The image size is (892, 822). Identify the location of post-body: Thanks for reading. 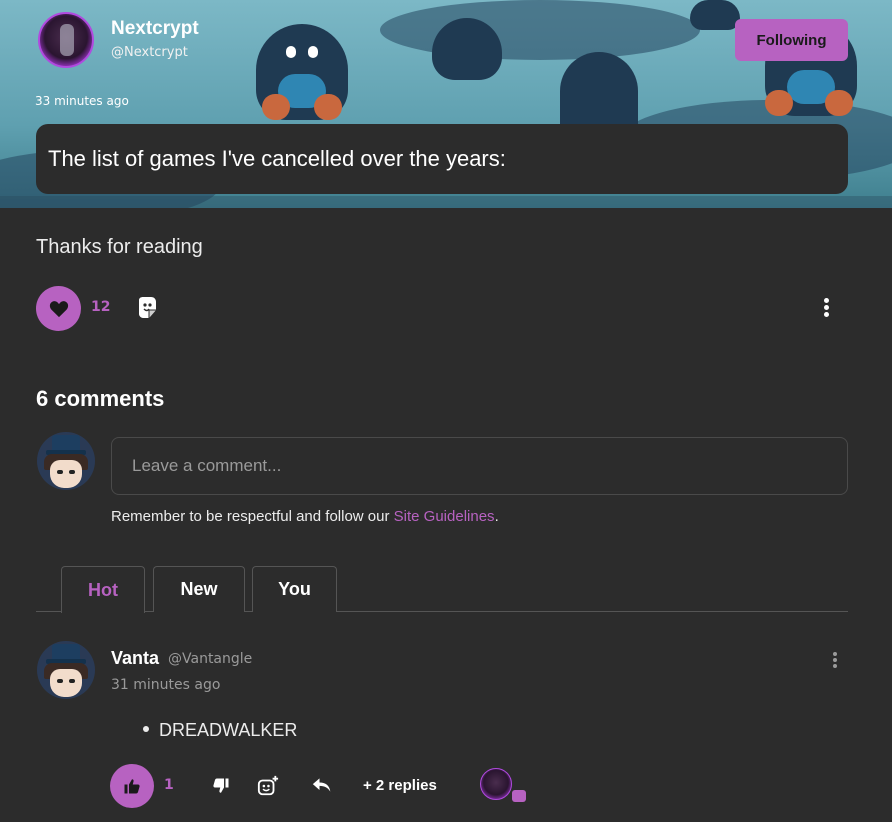
(119, 247).